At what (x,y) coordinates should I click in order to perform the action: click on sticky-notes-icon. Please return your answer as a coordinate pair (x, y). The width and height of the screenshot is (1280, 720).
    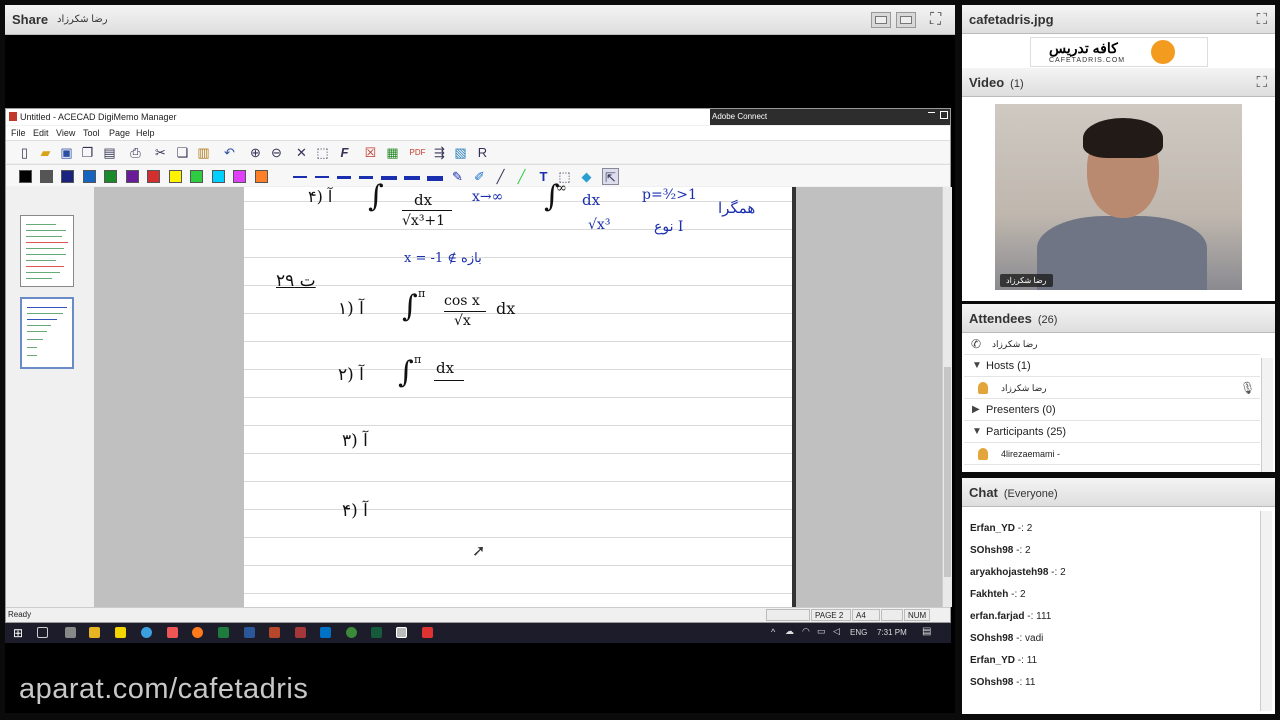
    Looking at the image, I should click on (120, 632).